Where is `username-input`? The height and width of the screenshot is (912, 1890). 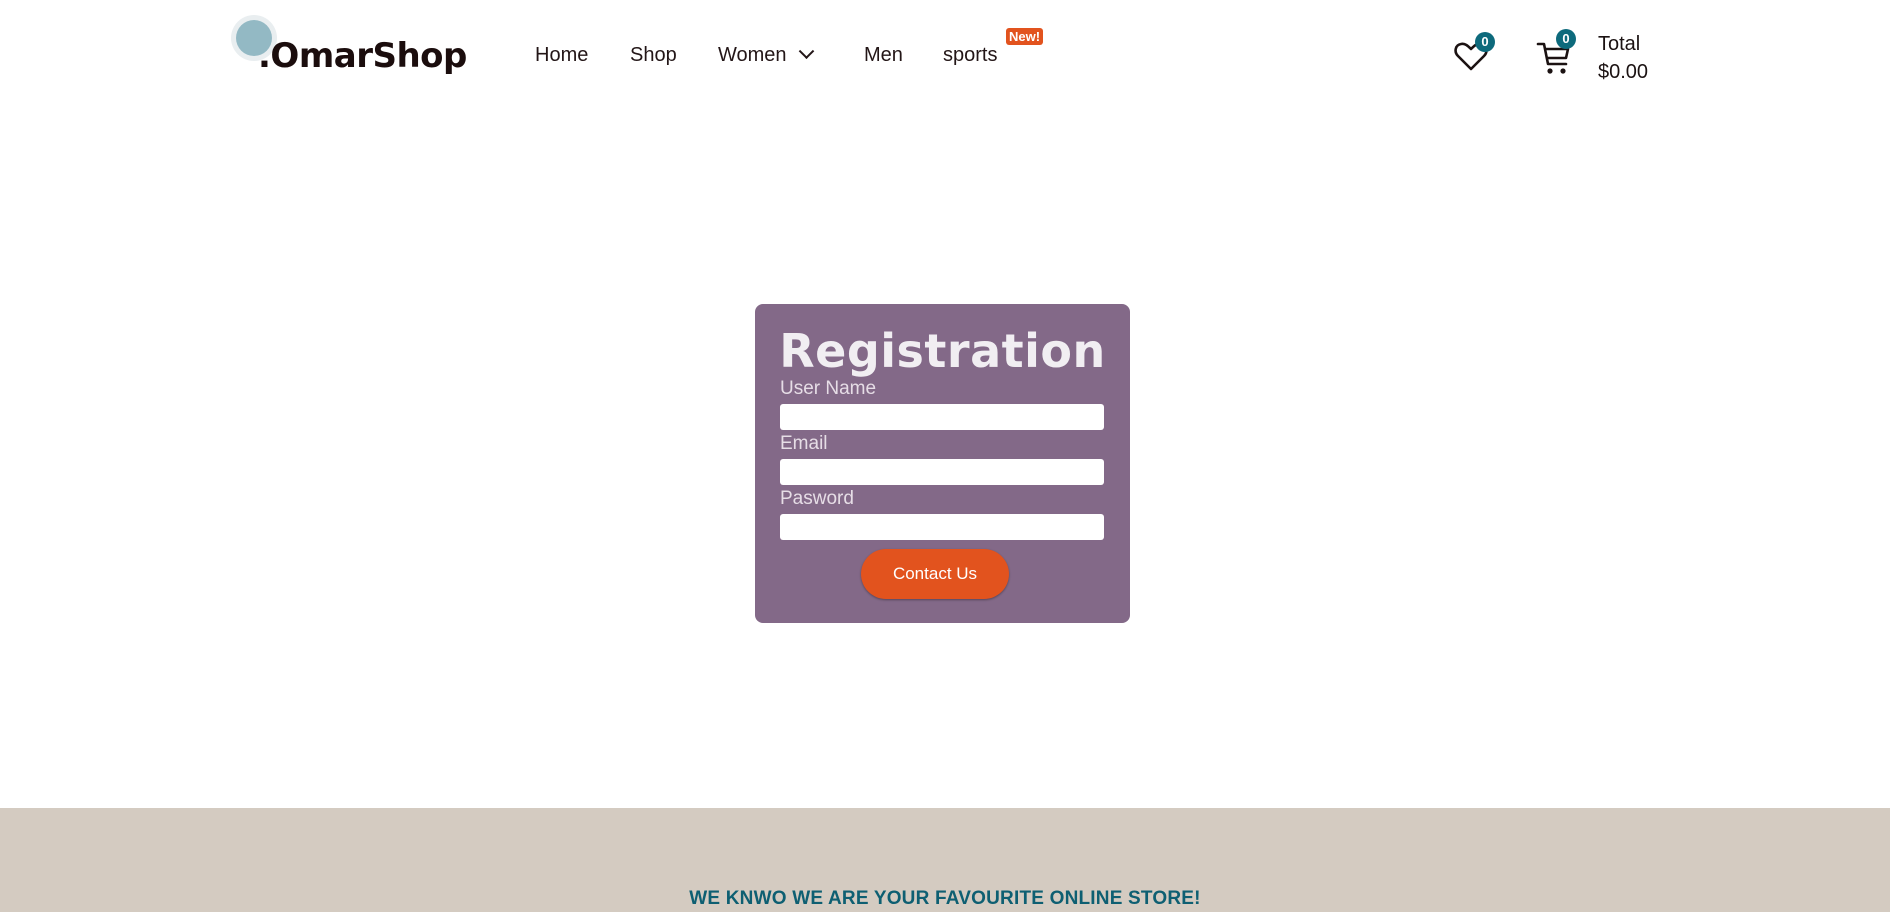
username-input is located at coordinates (942, 417).